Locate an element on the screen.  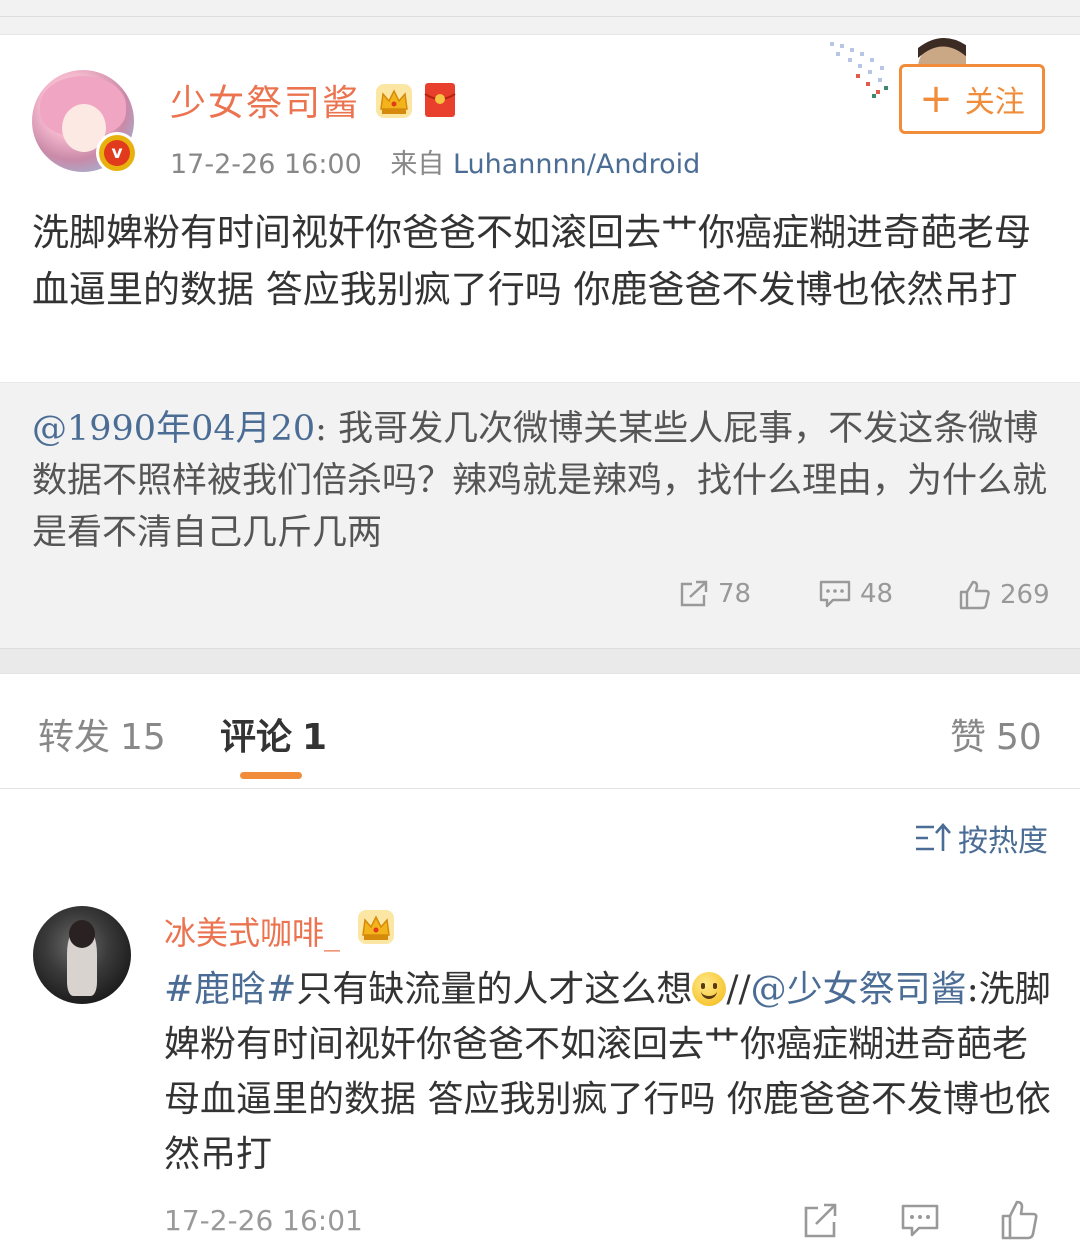
sort-label: 按热度 is located at coordinates (1003, 841).